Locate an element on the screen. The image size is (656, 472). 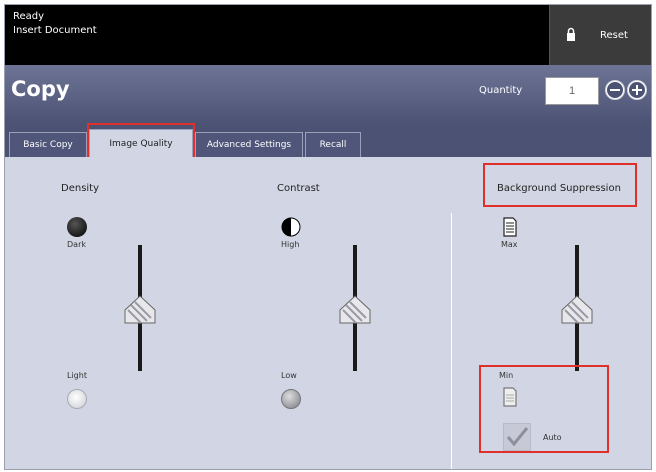
background-suppression-highlight is located at coordinates (560, 185).